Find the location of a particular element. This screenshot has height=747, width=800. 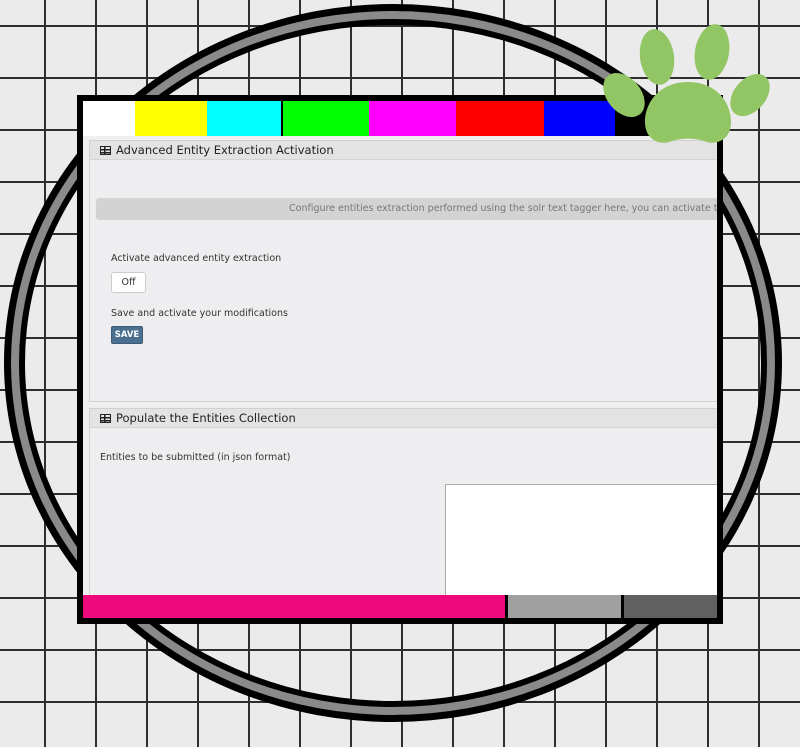

save-activate-label: Save and activate your modifications is located at coordinates (199, 313).